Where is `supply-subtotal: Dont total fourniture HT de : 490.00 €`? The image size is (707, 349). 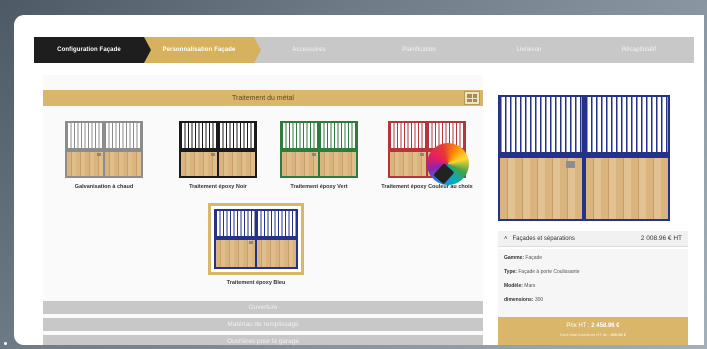 supply-subtotal: Dont total fourniture HT de : 490.00 € is located at coordinates (593, 334).